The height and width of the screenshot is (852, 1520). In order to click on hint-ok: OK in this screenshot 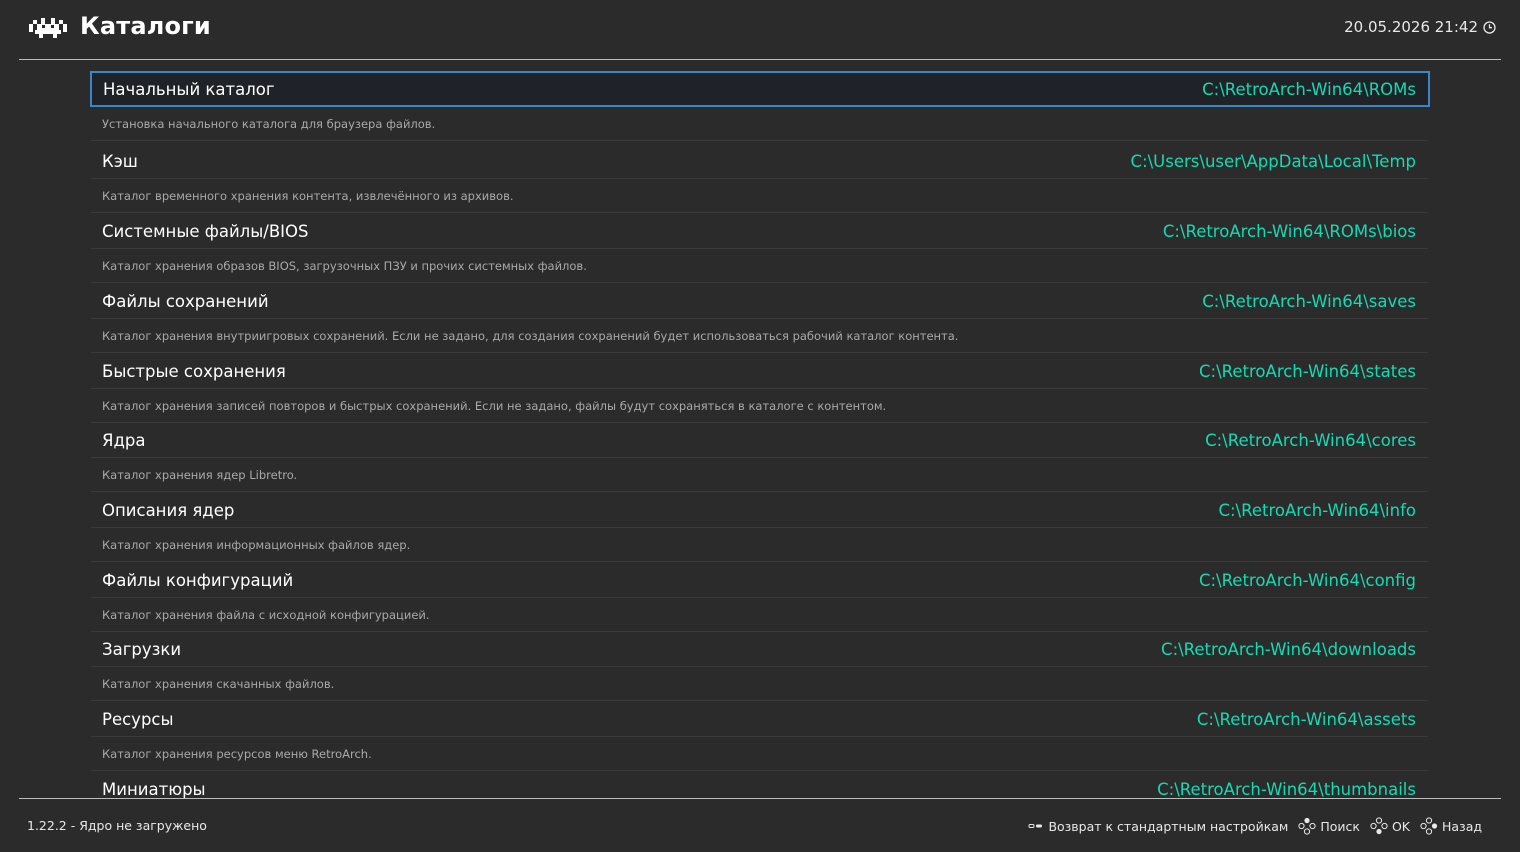, I will do `click(1390, 826)`.